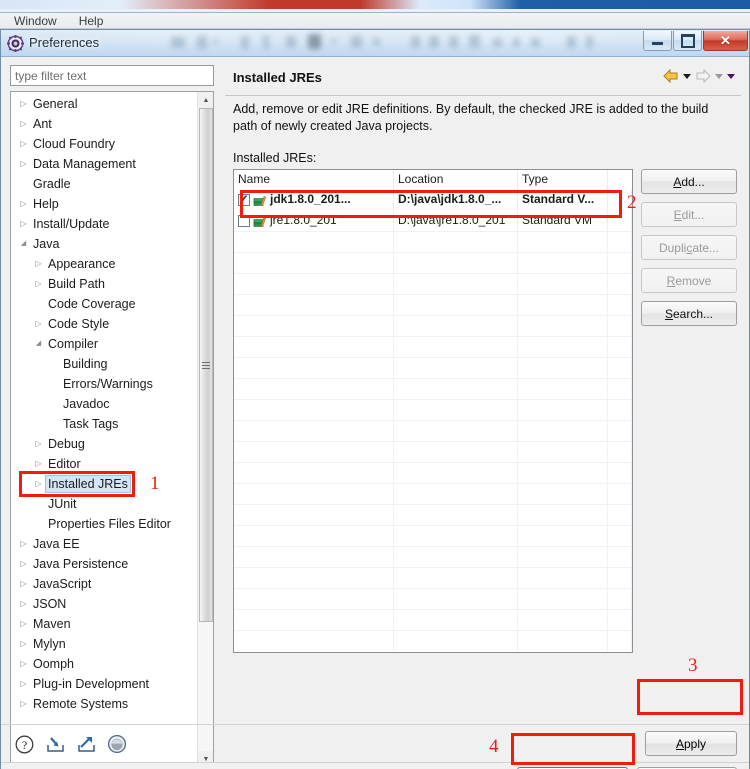  Describe the element at coordinates (244, 199) in the screenshot. I see `checkbox-checked` at that location.